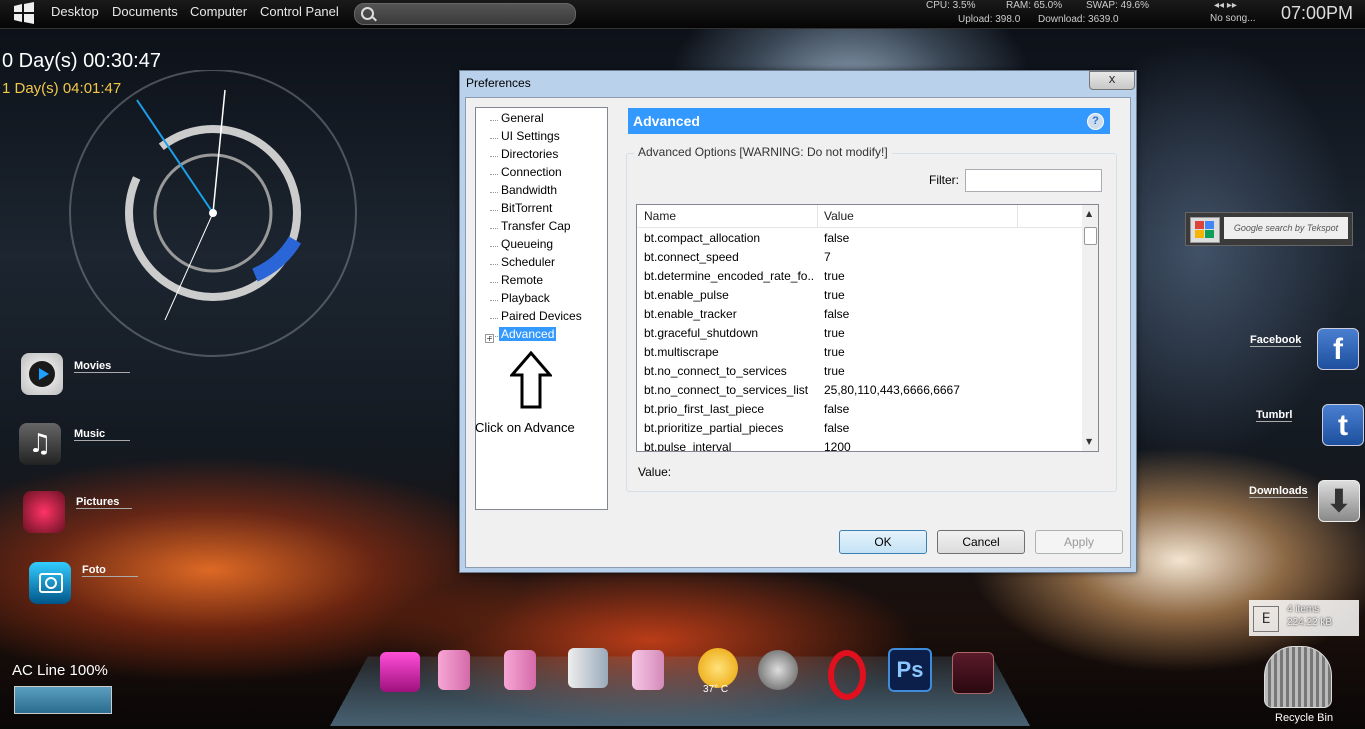 This screenshot has height=729, width=1365. I want to click on cancel-button: Cancel, so click(981, 542).